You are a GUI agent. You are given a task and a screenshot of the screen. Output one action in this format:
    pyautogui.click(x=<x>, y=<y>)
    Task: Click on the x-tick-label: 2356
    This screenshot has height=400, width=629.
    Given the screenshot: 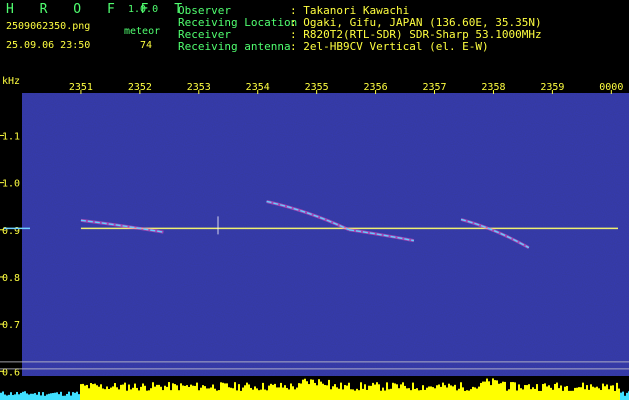 What is the action you would take?
    pyautogui.click(x=376, y=87)
    